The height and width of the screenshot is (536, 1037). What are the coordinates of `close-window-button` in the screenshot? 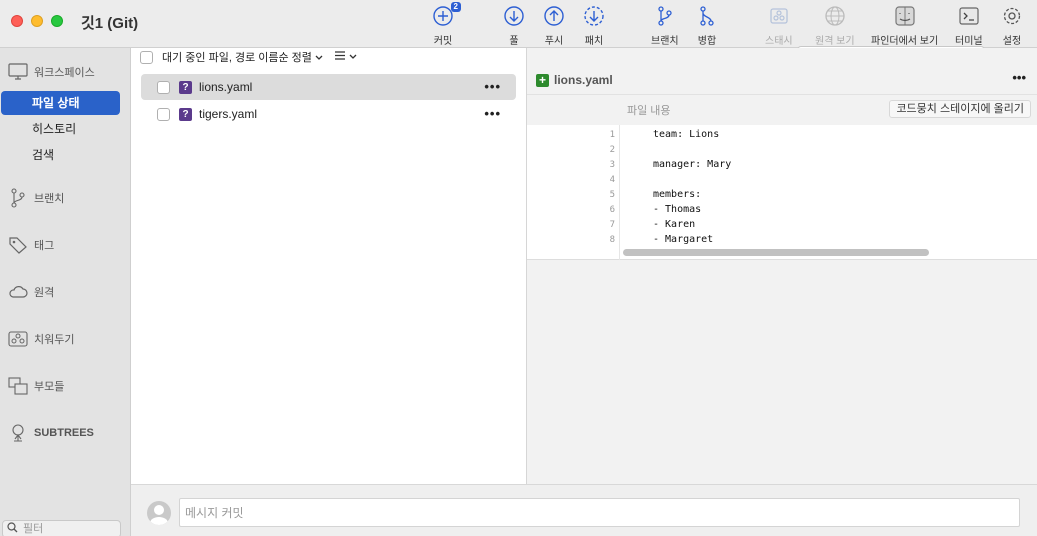 It's located at (17, 21).